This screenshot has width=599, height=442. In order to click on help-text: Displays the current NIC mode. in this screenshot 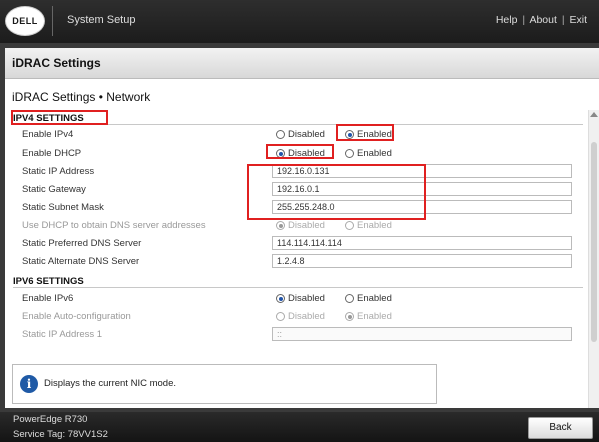, I will do `click(110, 383)`.